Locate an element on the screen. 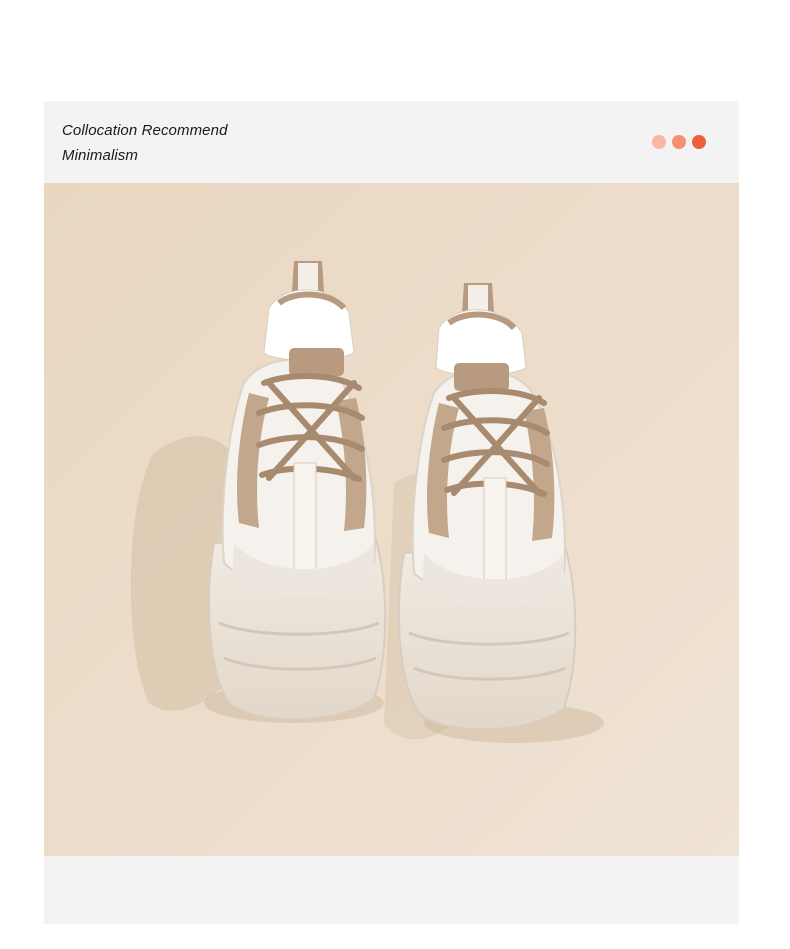 The width and height of the screenshot is (790, 949). card-header: Collocation Recommend Minimalism is located at coordinates (391, 142).